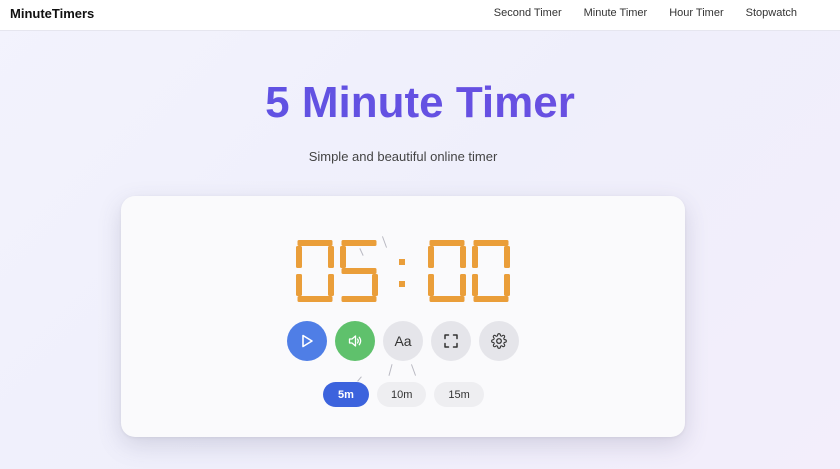  Describe the element at coordinates (459, 394) in the screenshot. I see `preset-15m-button: 15m` at that location.